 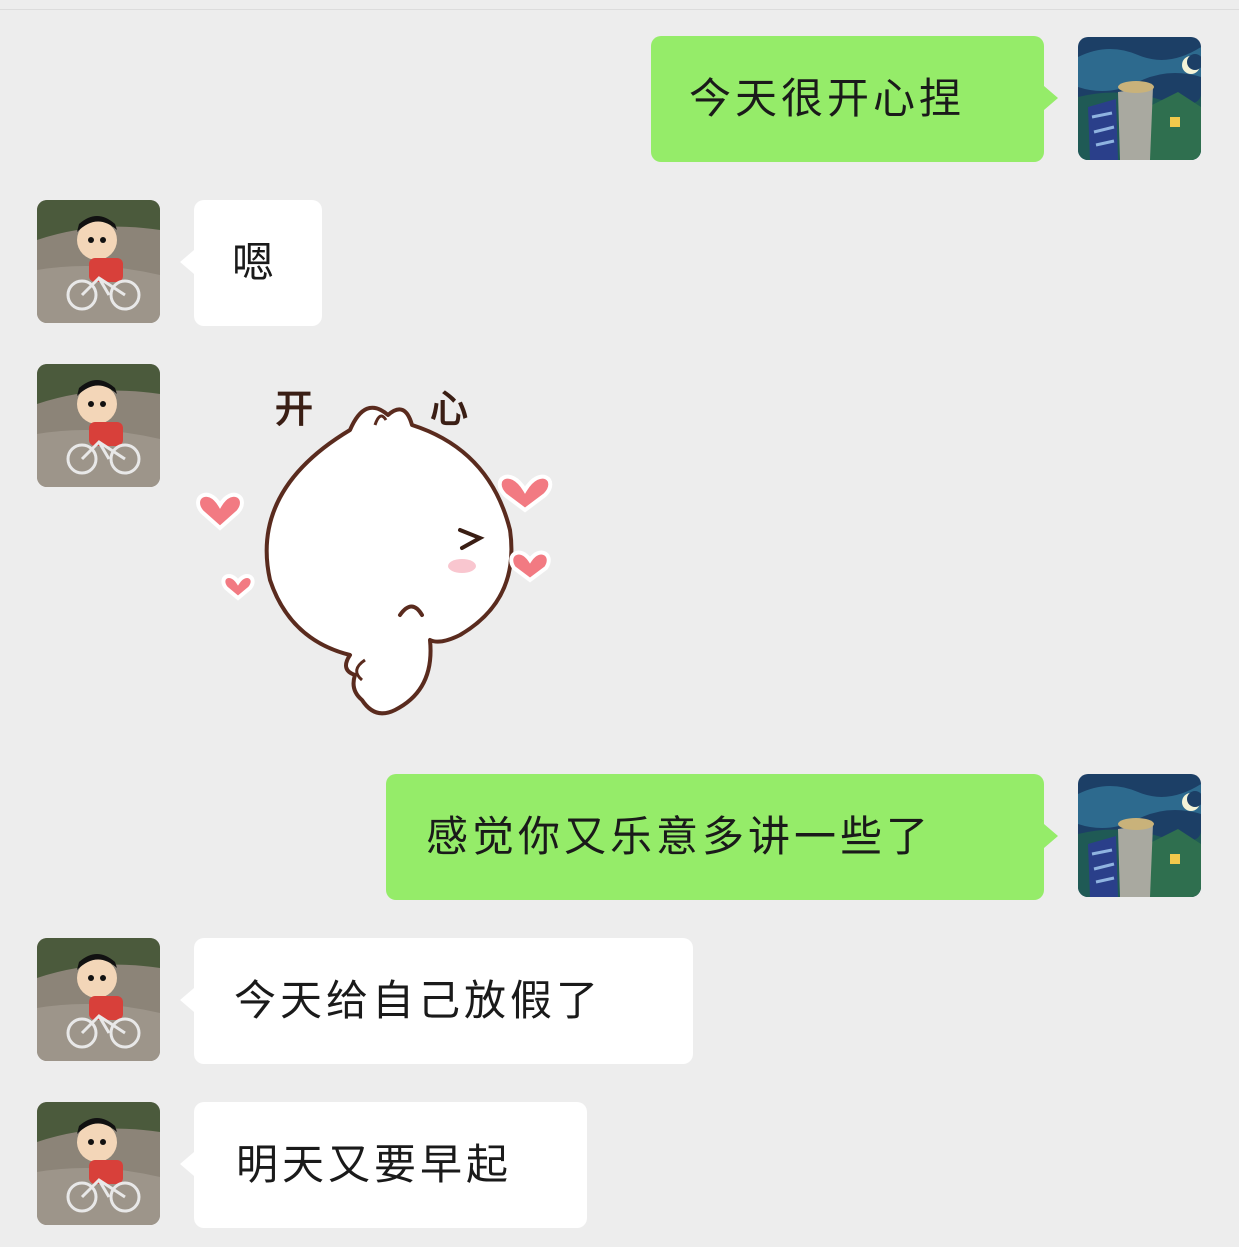 I want to click on sticker-caption-right: 心, so click(x=449, y=410).